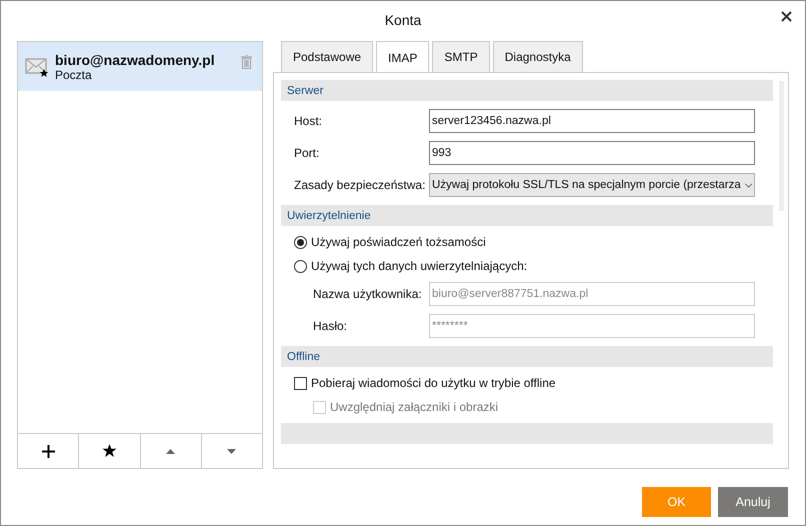  Describe the element at coordinates (592, 153) in the screenshot. I see `input-field: 993` at that location.